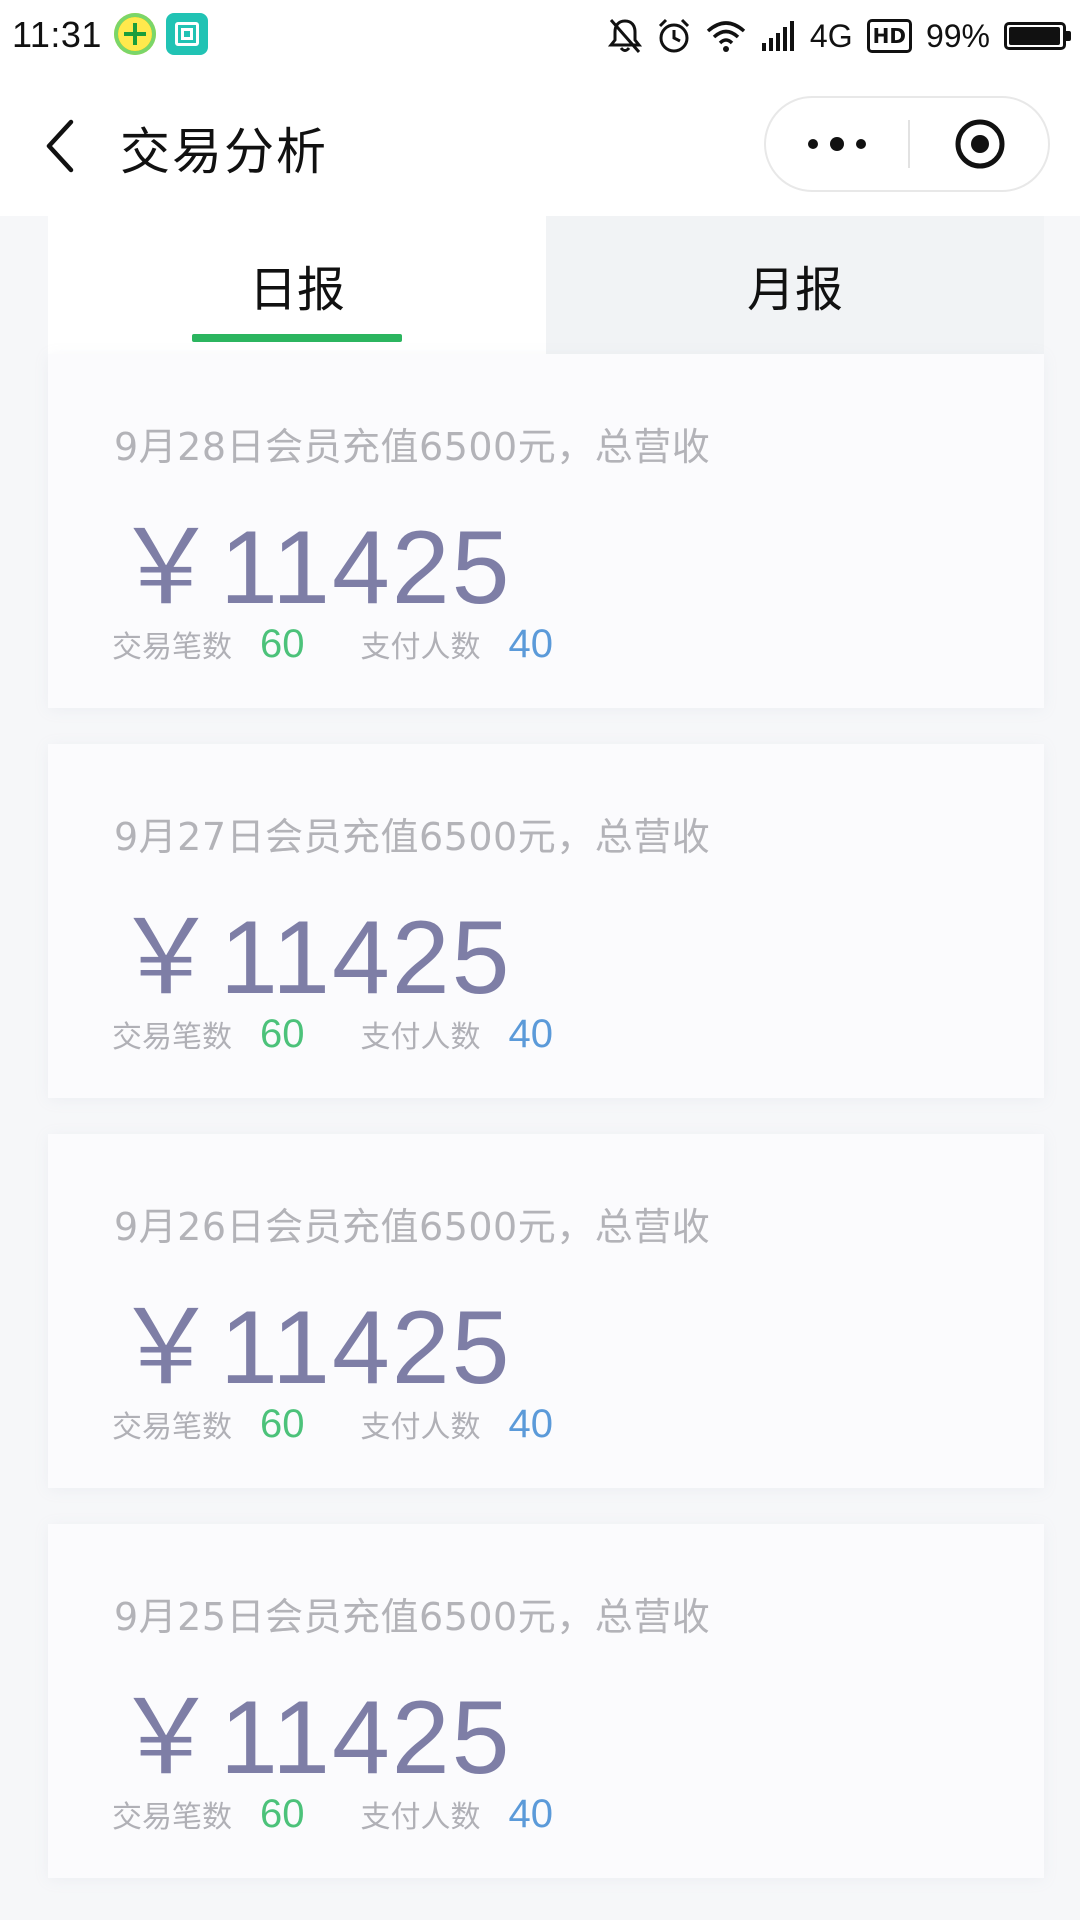 Image resolution: width=1080 pixels, height=1920 pixels. Describe the element at coordinates (297, 338) in the screenshot. I see `active-tab-indicator` at that location.